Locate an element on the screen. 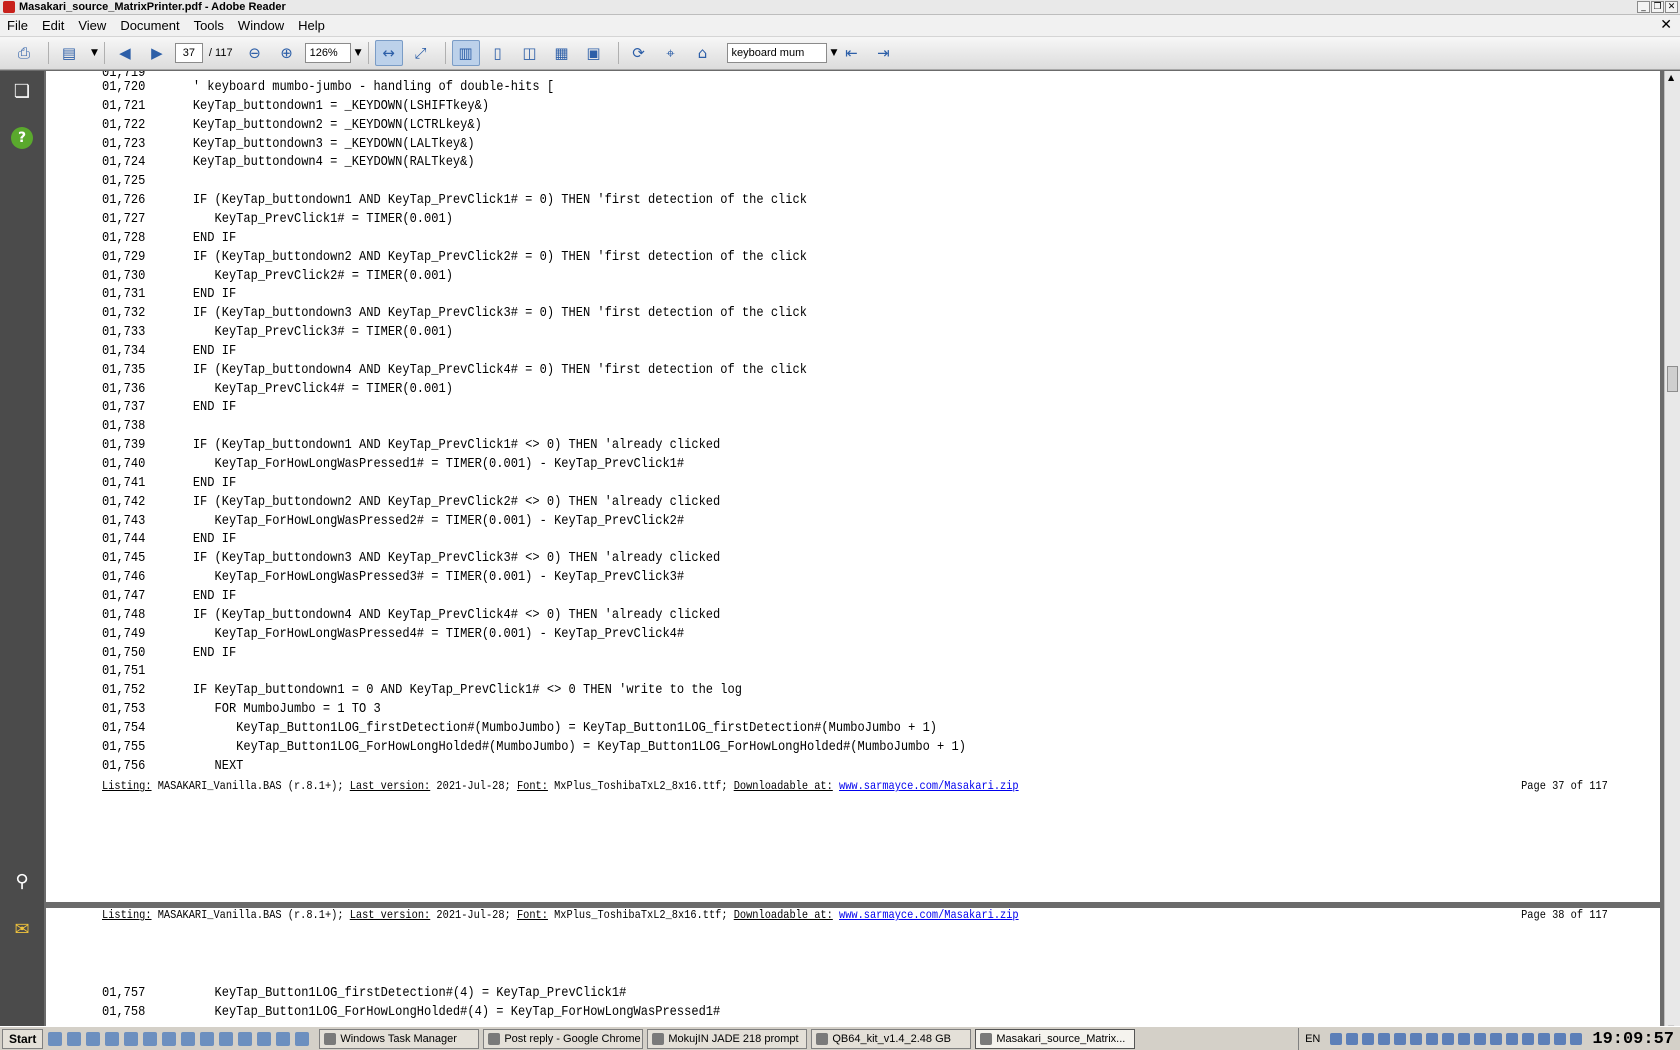  find-next-icon: ⇥ is located at coordinates (883, 53).